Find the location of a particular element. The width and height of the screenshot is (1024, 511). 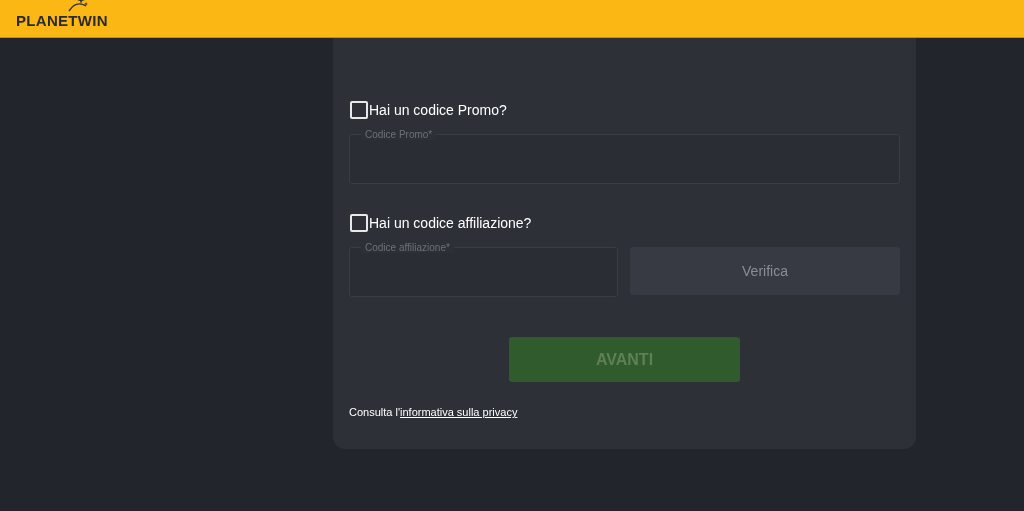

field-label: Codice Promo* is located at coordinates (399, 134).